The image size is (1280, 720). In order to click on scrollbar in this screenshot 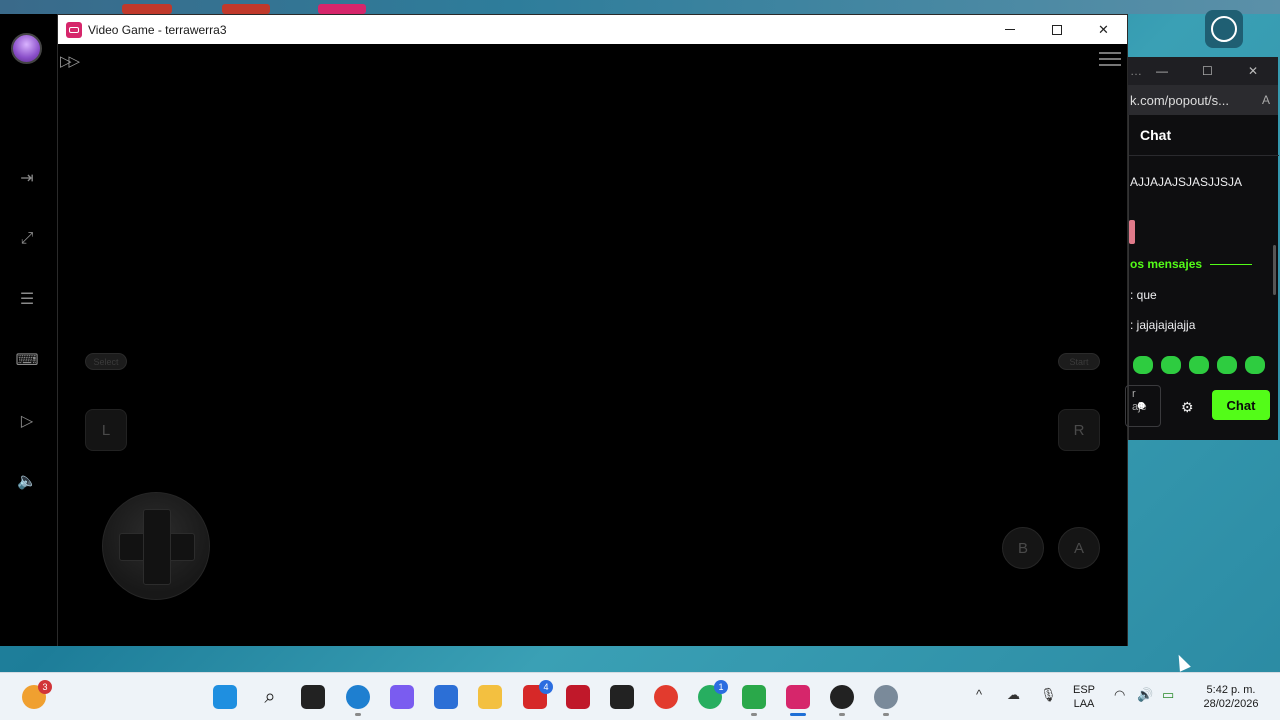, I will do `click(1274, 270)`.